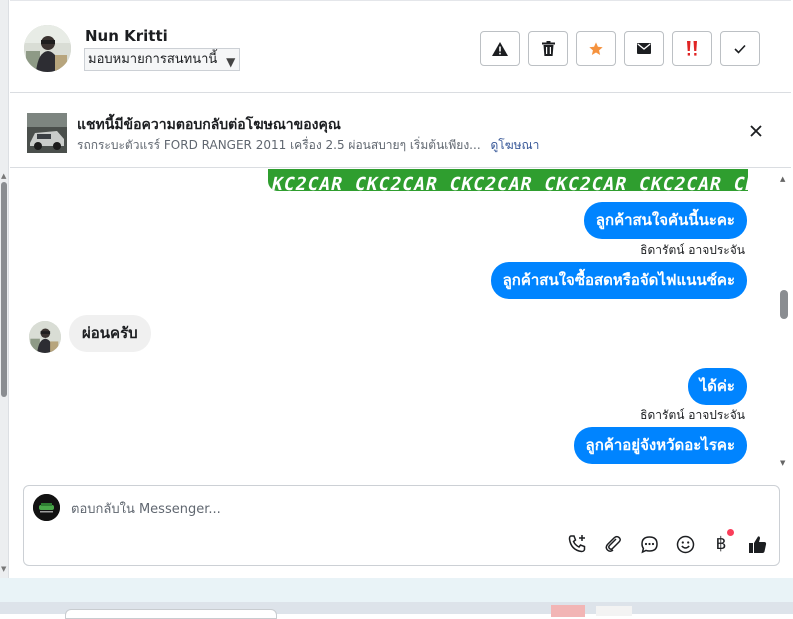 This screenshot has height=619, width=793. I want to click on double-exclamation-icon, so click(692, 48).